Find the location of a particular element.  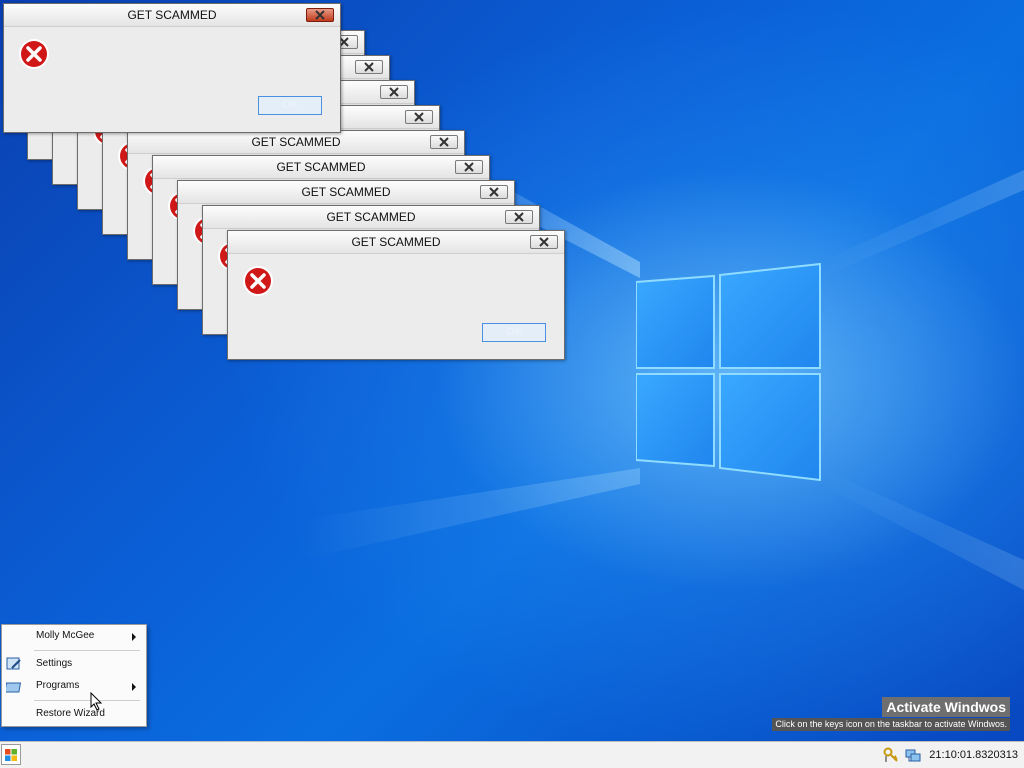

start-menu-programs: Programs is located at coordinates (57, 685).